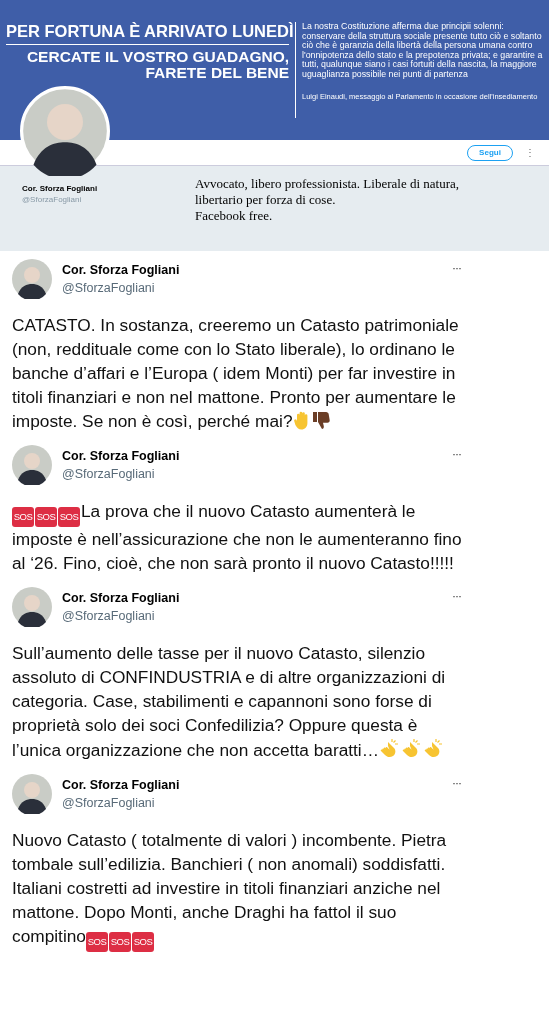  I want to click on profile-handle: @SforzaFogliani, so click(52, 199).